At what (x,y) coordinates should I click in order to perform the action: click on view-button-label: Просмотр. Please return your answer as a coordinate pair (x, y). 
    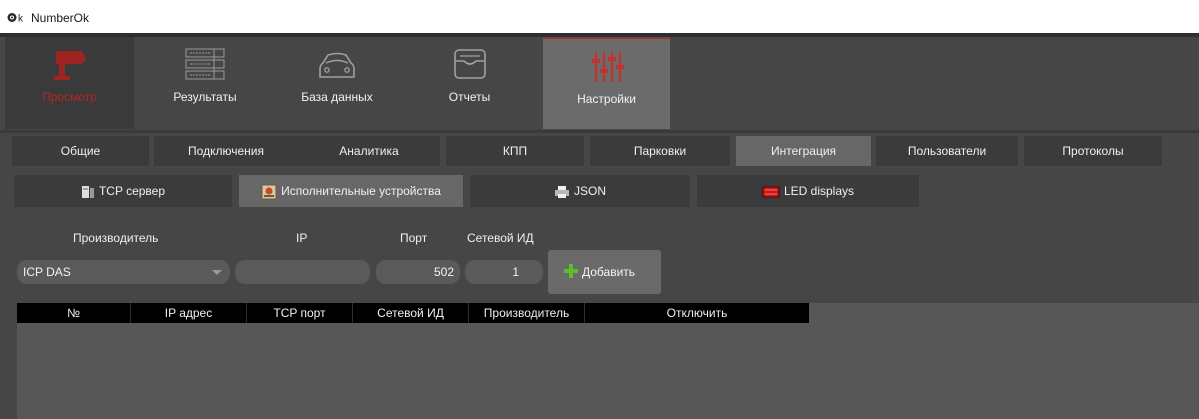
    Looking at the image, I should click on (69, 97).